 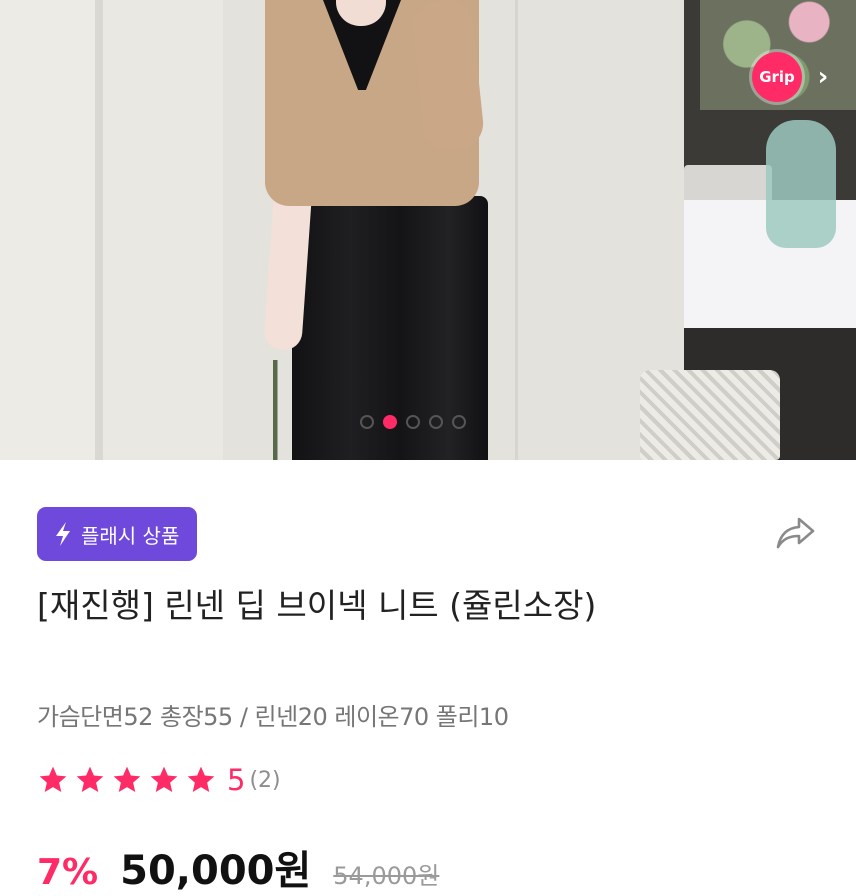 I want to click on share-arrow-icon, so click(x=795, y=533).